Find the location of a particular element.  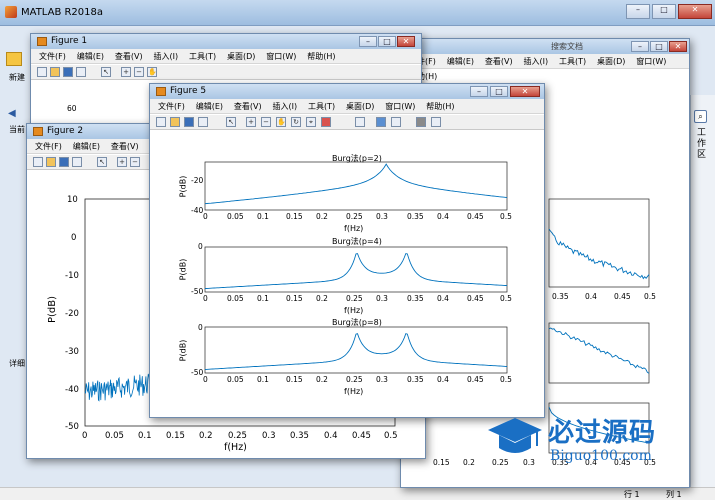

menu-edit: 编辑(E) is located at coordinates (90, 56).